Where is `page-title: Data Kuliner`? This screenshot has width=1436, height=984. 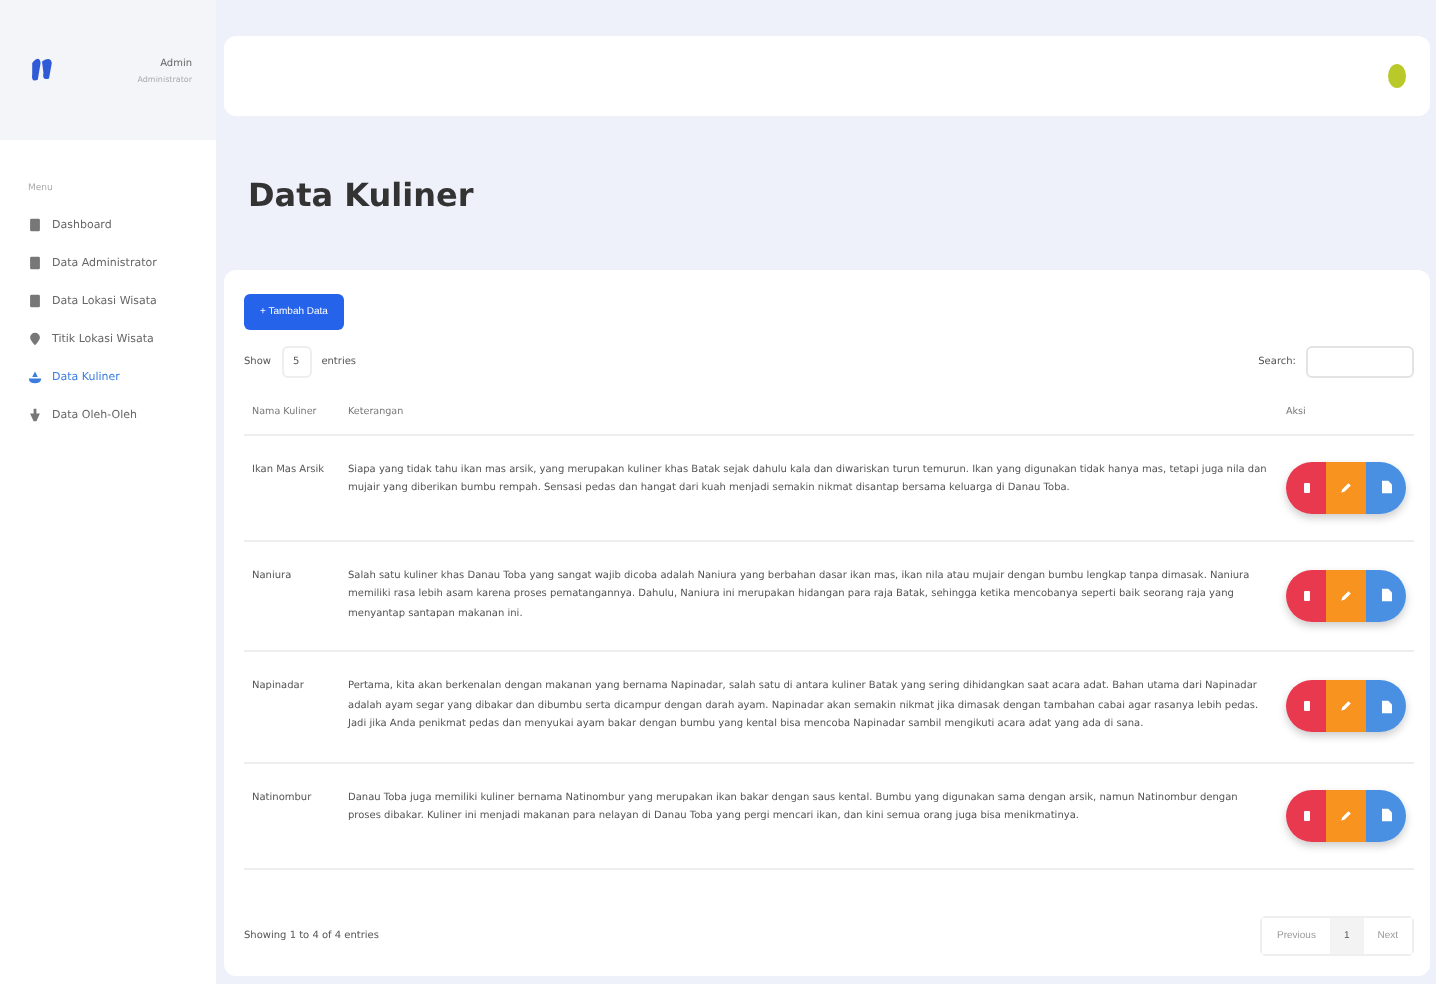 page-title: Data Kuliner is located at coordinates (362, 195).